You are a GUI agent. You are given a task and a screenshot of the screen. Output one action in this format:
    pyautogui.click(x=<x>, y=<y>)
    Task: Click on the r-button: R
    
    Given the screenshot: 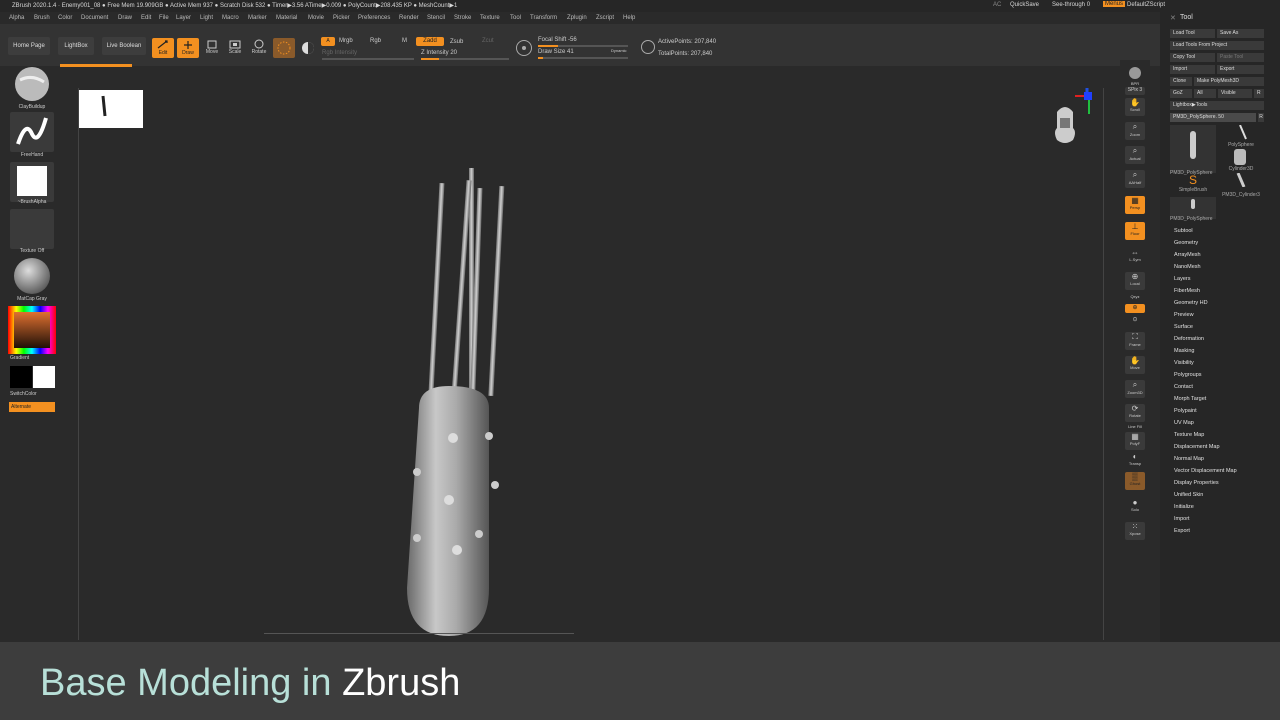 What is the action you would take?
    pyautogui.click(x=1259, y=93)
    